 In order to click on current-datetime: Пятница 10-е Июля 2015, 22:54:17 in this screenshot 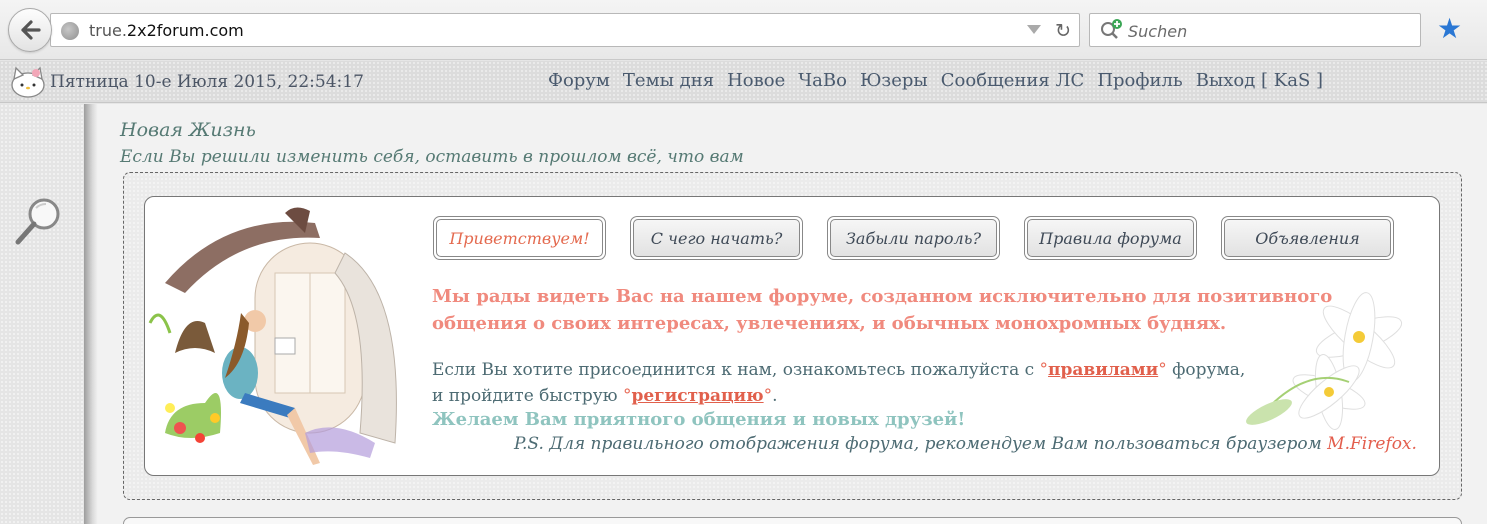, I will do `click(207, 82)`.